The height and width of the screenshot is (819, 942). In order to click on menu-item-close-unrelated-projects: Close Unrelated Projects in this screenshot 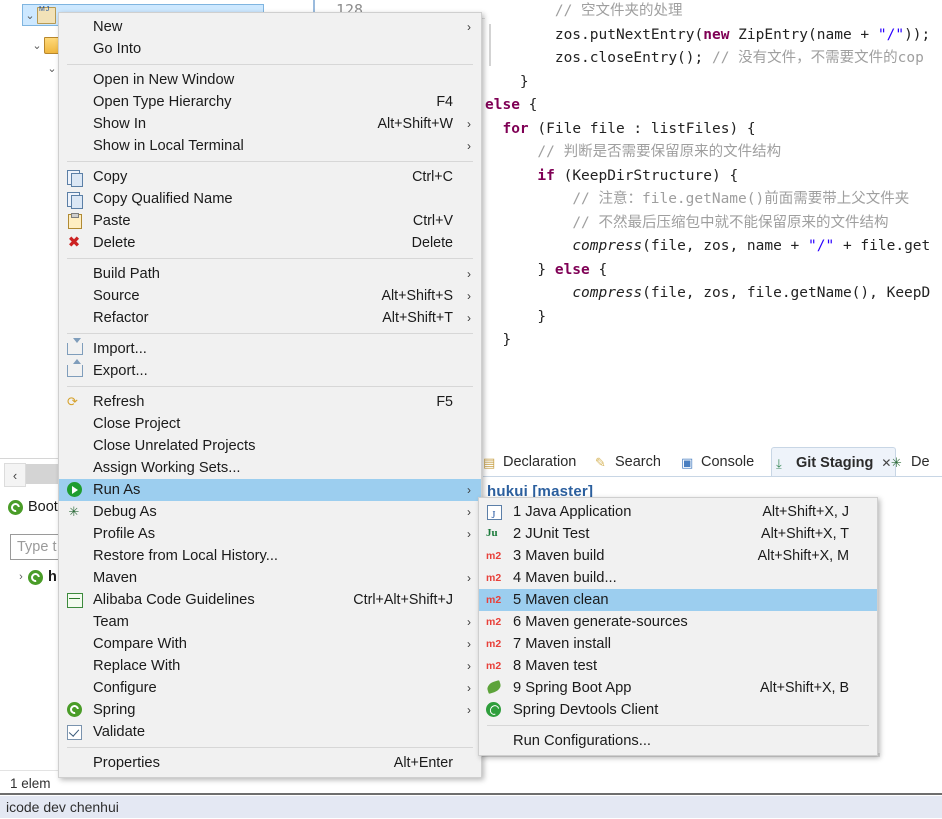, I will do `click(270, 446)`.